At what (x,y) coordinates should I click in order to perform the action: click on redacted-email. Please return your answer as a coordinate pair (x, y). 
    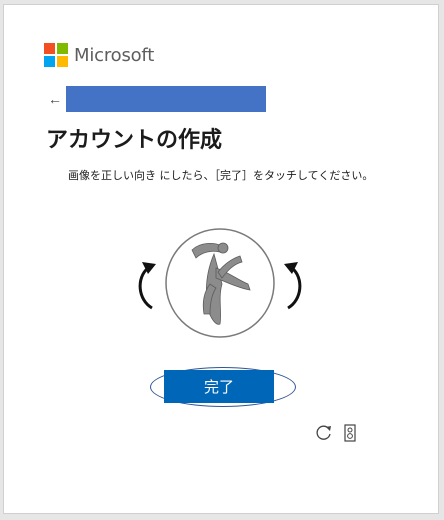
    Looking at the image, I should click on (166, 99).